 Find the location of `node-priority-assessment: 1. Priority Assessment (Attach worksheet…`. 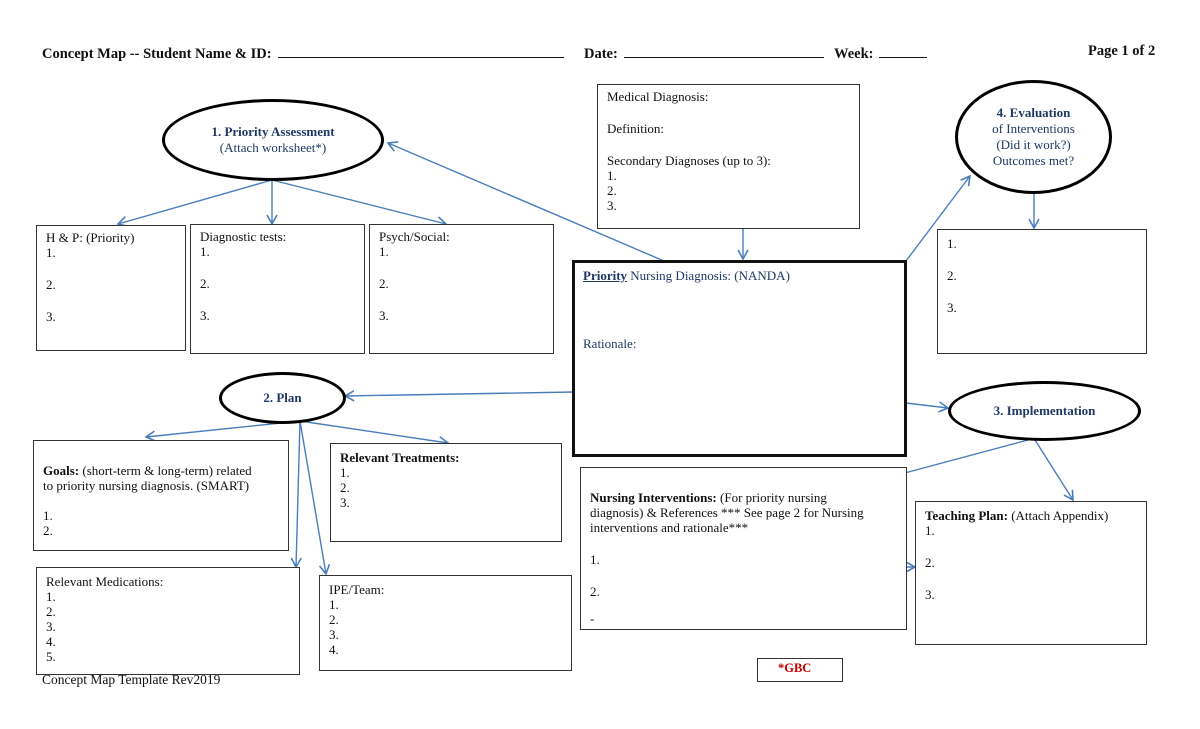

node-priority-assessment: 1. Priority Assessment (Attach worksheet… is located at coordinates (273, 140).